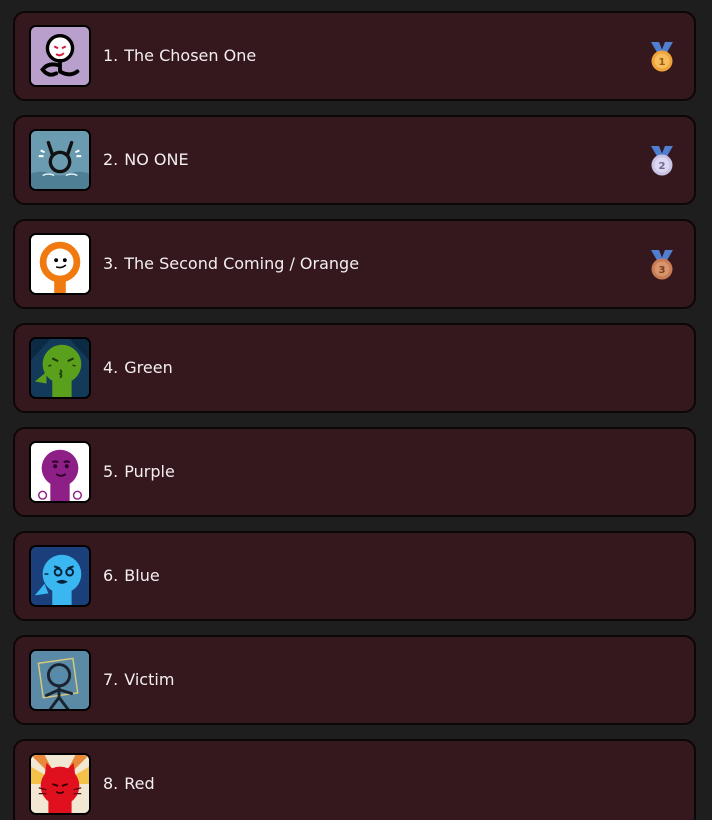 Image resolution: width=712 pixels, height=820 pixels. What do you see at coordinates (662, 166) in the screenshot?
I see `svg-text: 2` at bounding box center [662, 166].